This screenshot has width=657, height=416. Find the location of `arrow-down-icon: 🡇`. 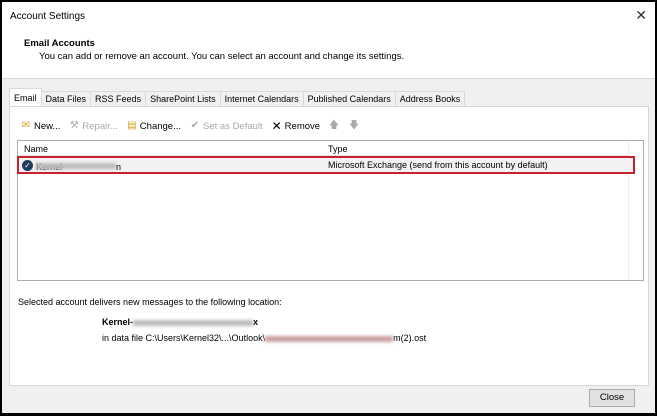

arrow-down-icon: 🡇 is located at coordinates (354, 125).